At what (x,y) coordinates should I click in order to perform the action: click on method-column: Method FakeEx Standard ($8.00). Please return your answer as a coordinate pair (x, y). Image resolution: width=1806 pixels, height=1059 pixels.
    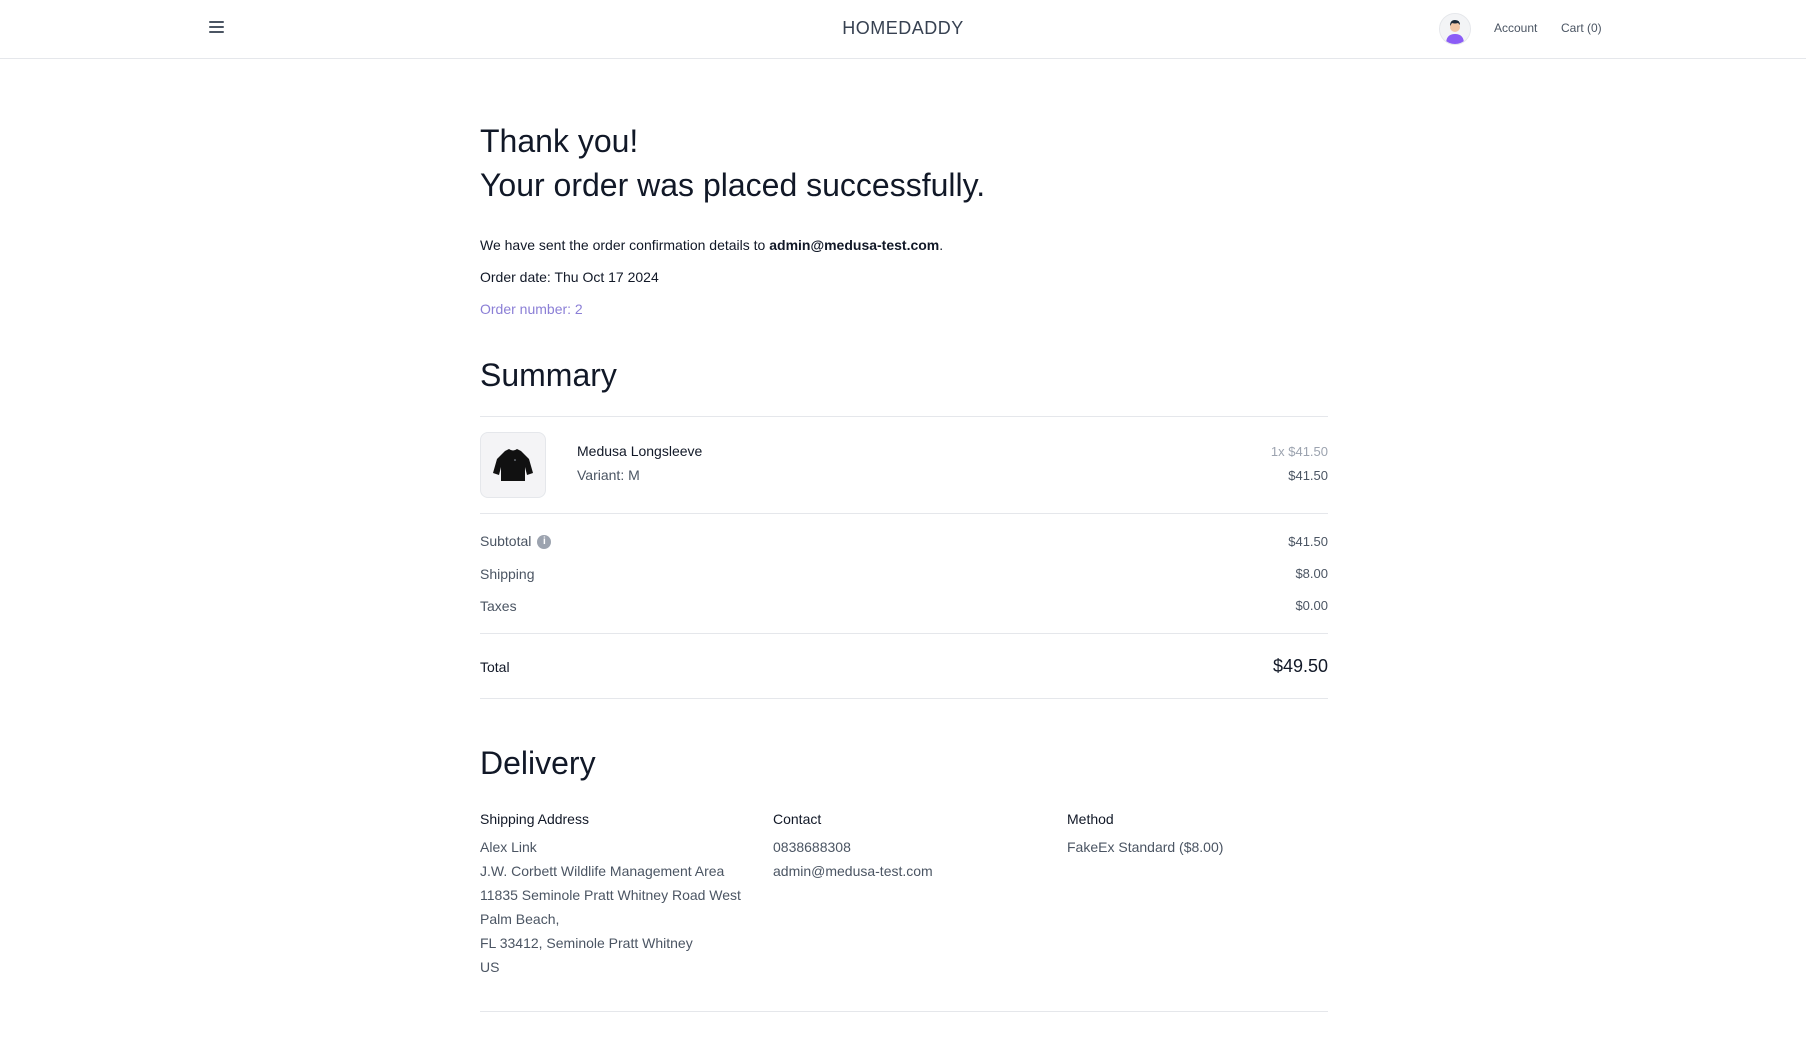
    Looking at the image, I should click on (1145, 835).